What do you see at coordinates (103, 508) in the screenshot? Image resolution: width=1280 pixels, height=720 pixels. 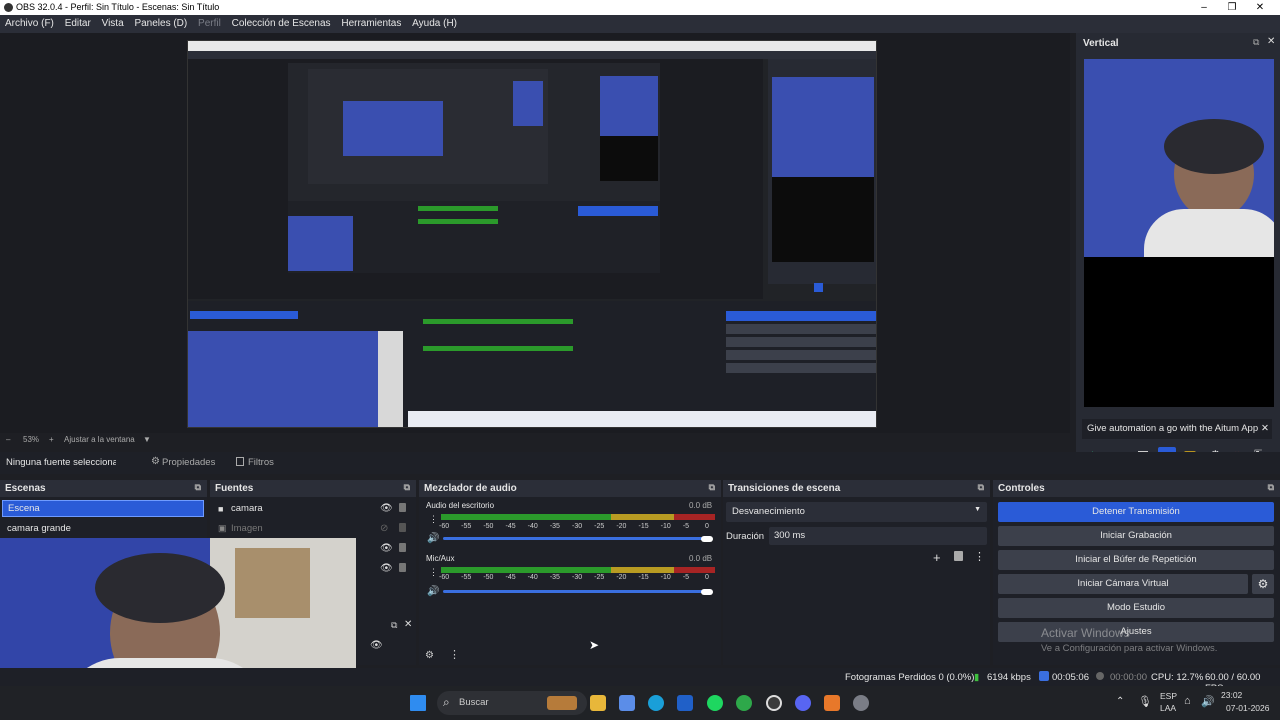 I see `scene-item-escena: Escena` at bounding box center [103, 508].